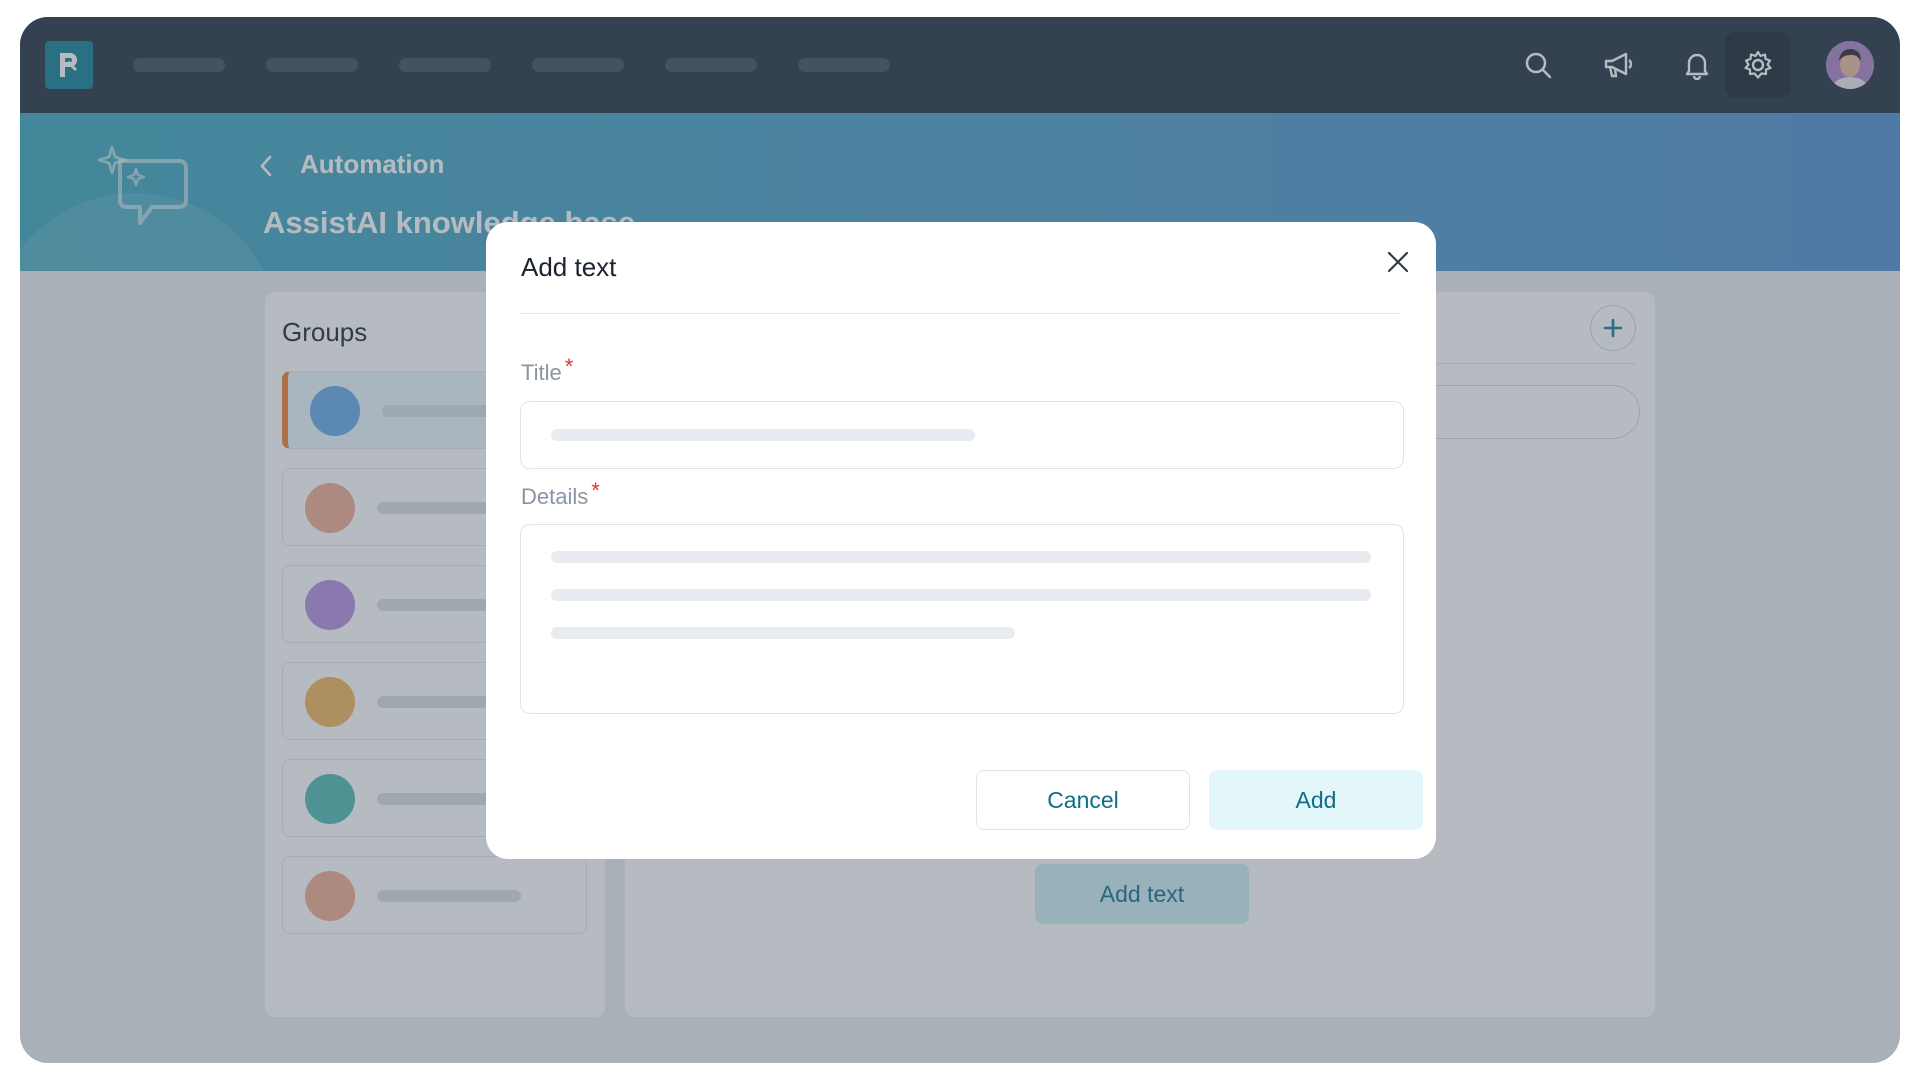  I want to click on title-label-text: Title, so click(541, 372).